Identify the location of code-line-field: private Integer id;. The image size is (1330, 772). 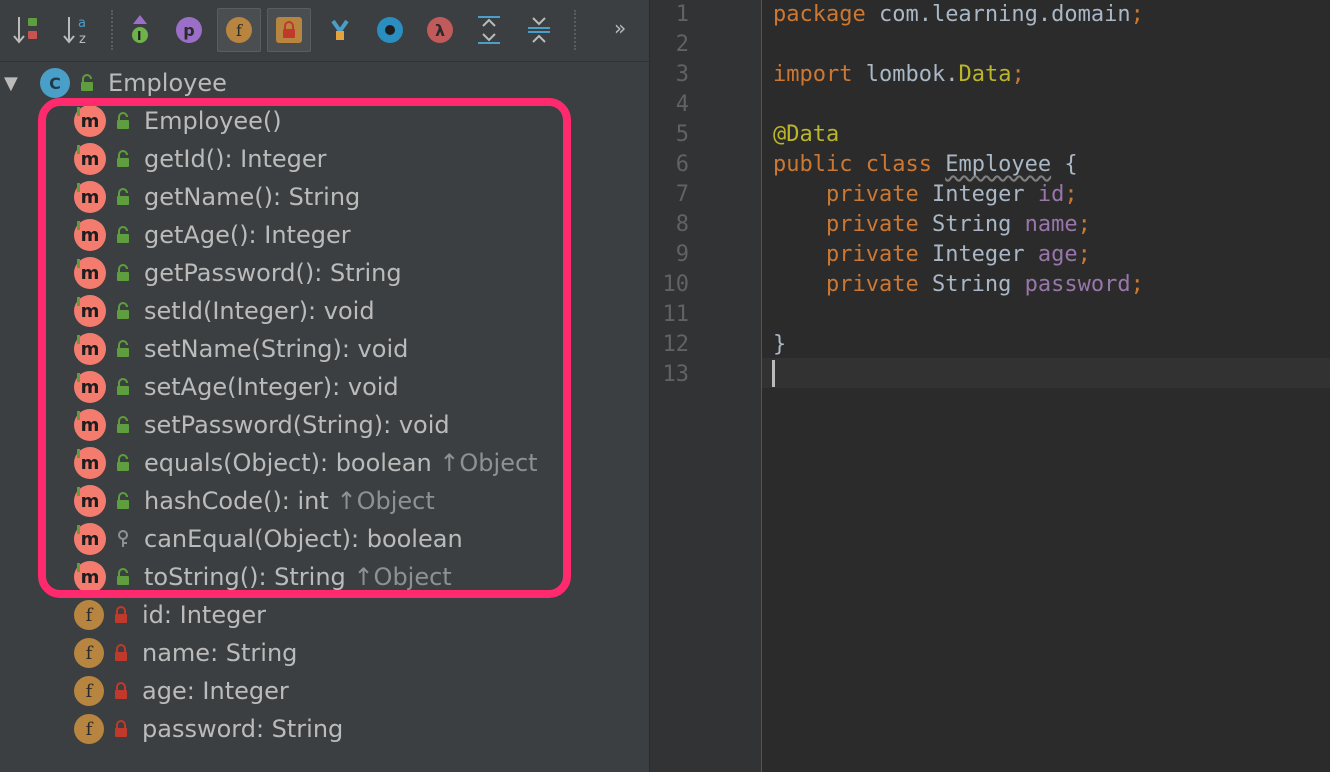
(925, 195).